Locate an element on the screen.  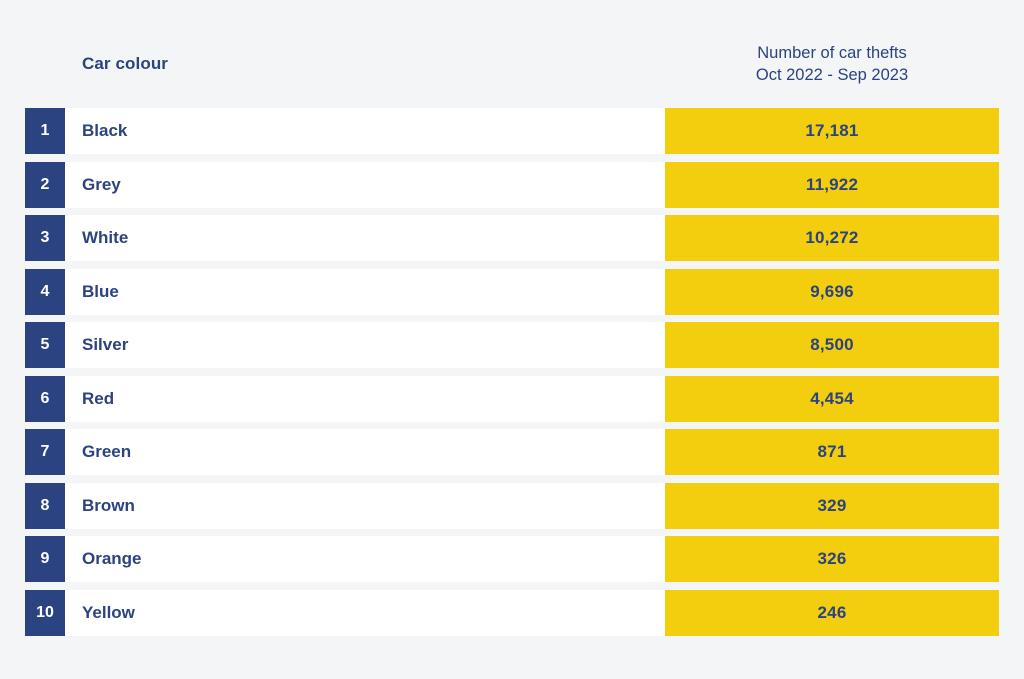
value-bar: 246 is located at coordinates (832, 612).